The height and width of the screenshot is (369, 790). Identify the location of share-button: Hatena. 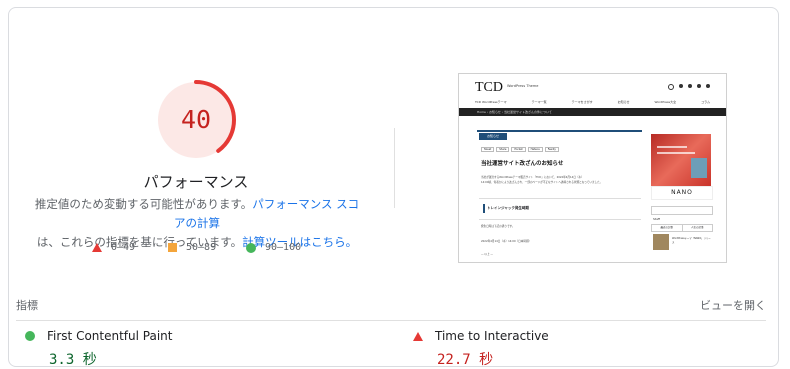
(535, 149).